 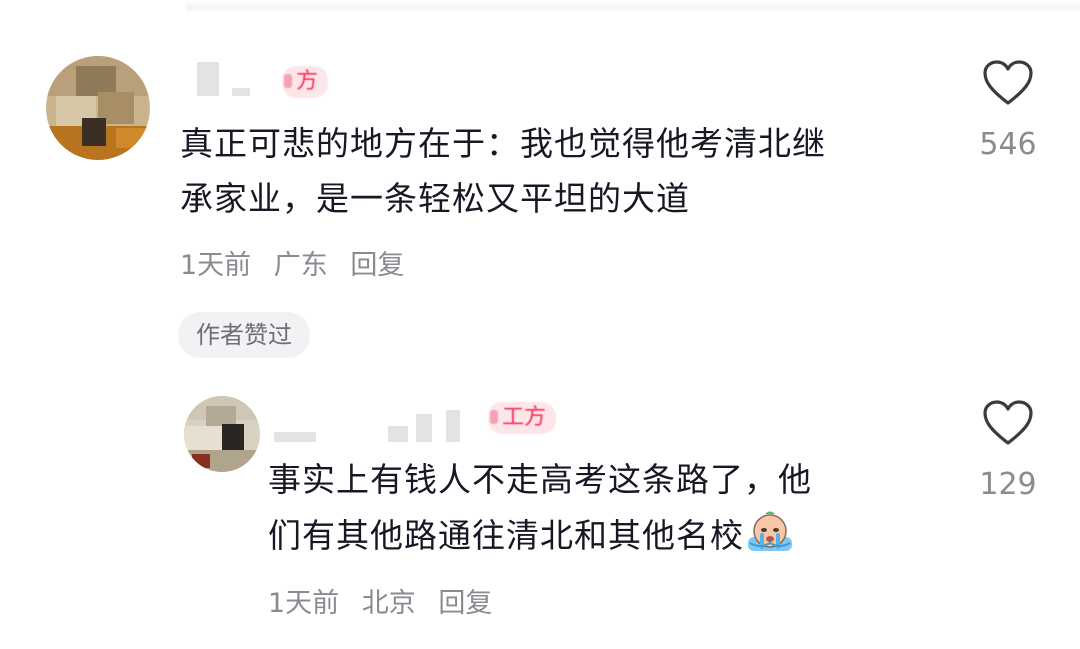 I want to click on comment-text-line-content: 们有其他路通往清北和其他名校, so click(x=506, y=535).